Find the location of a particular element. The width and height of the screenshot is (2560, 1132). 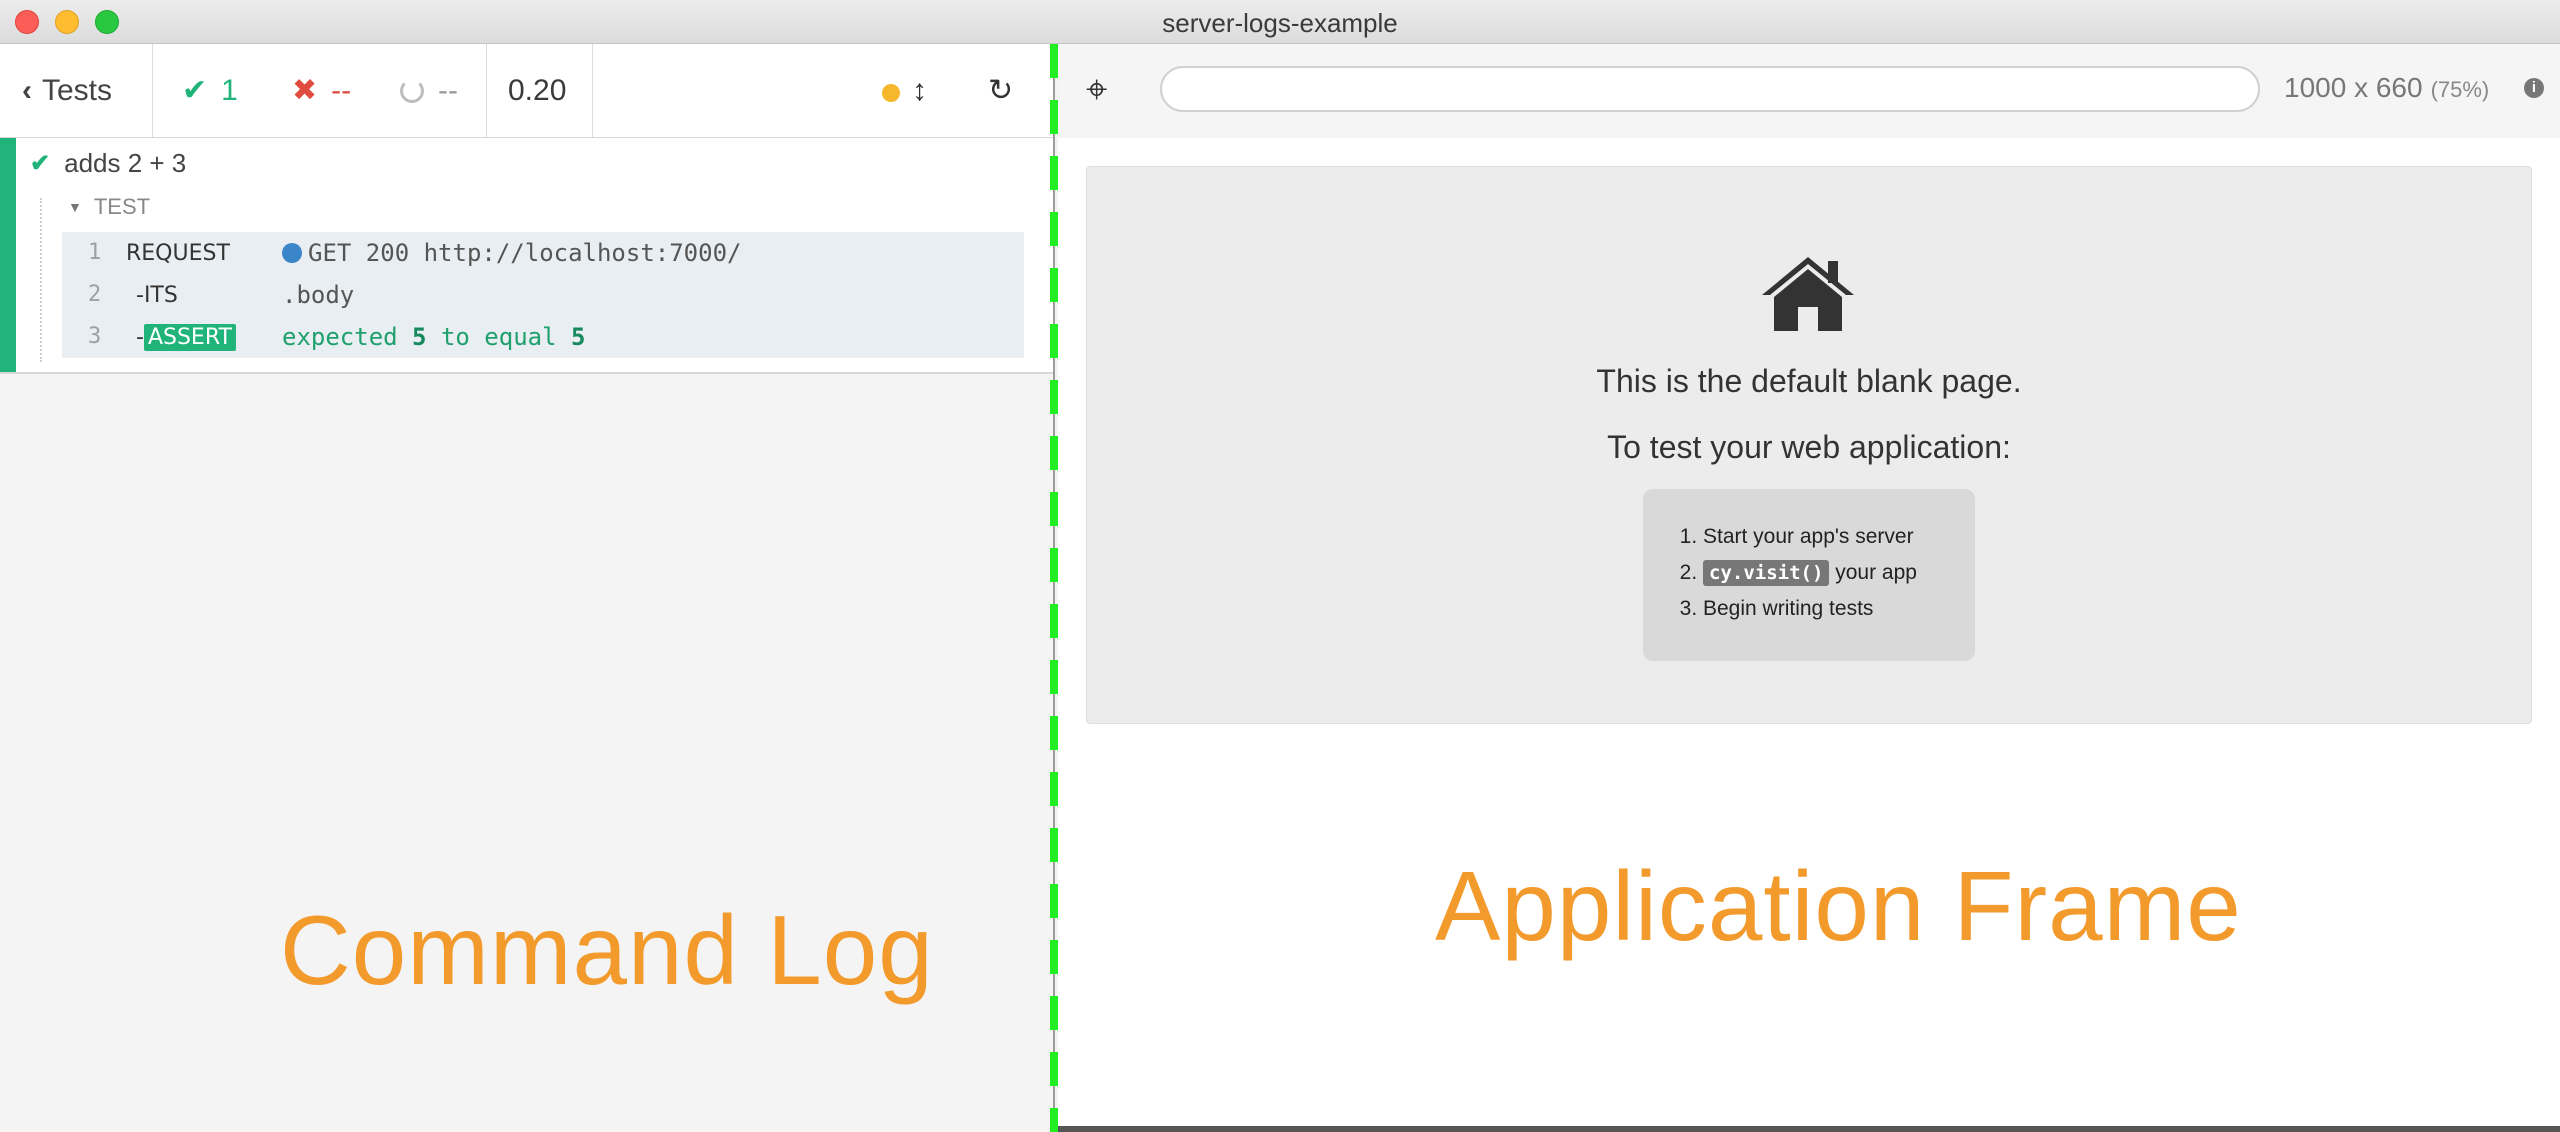

passed-count: ✔ 1 is located at coordinates (210, 90).